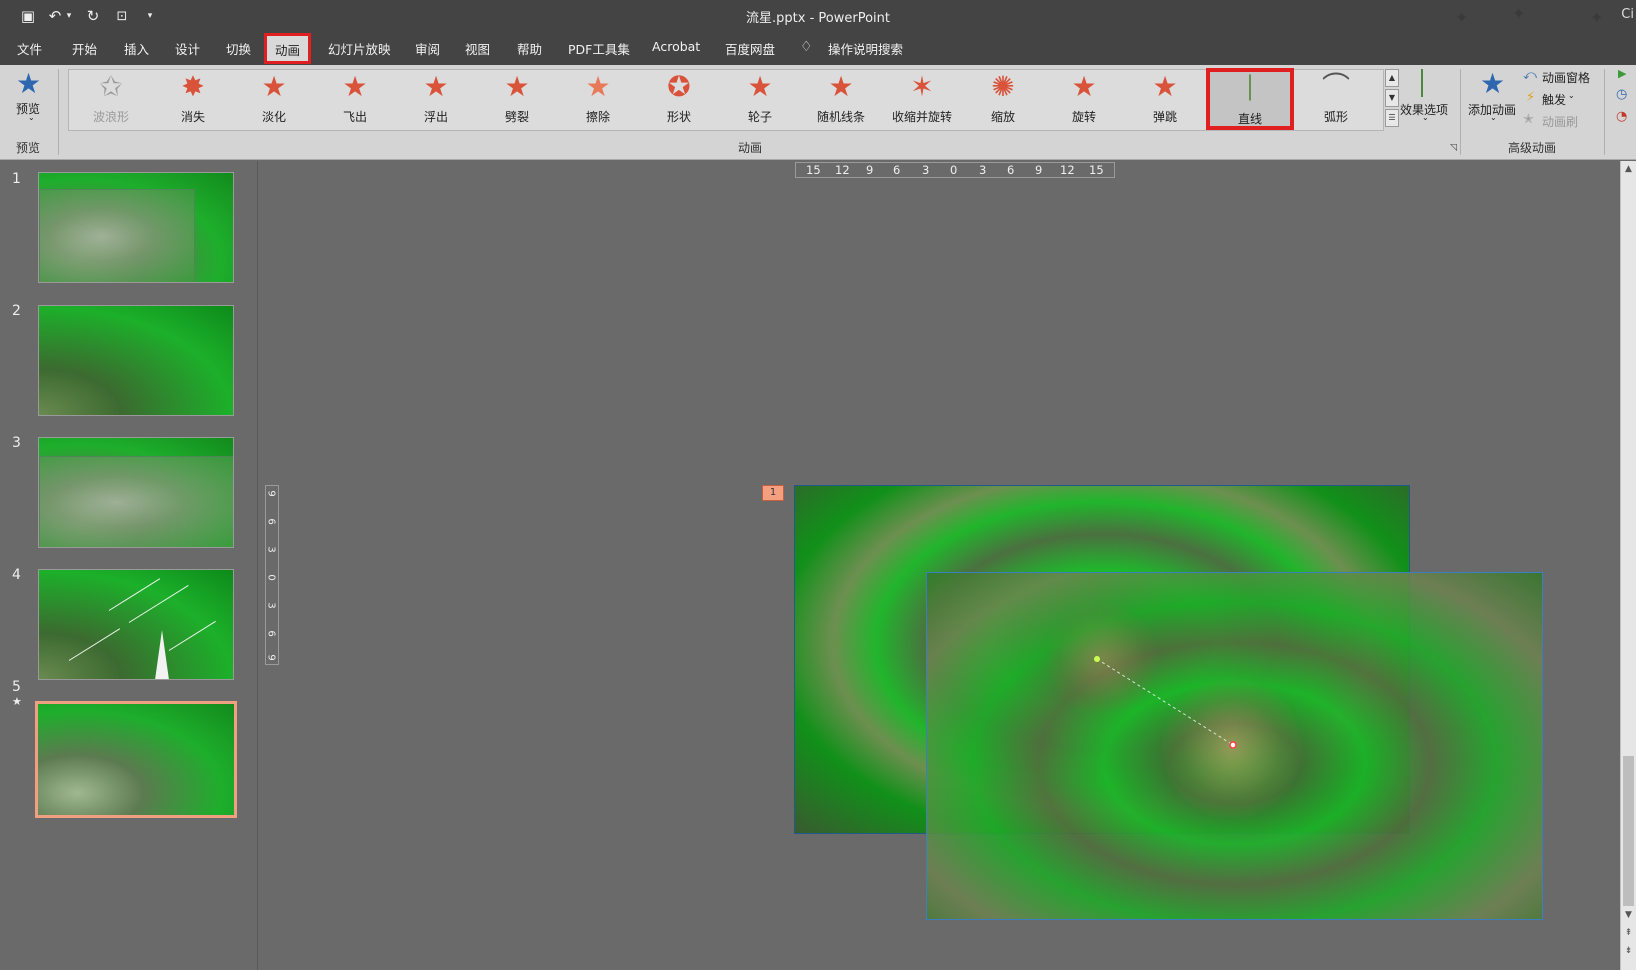 The width and height of the screenshot is (1636, 970). I want to click on effect-zoom: ✺ 缩放, so click(1003, 100).